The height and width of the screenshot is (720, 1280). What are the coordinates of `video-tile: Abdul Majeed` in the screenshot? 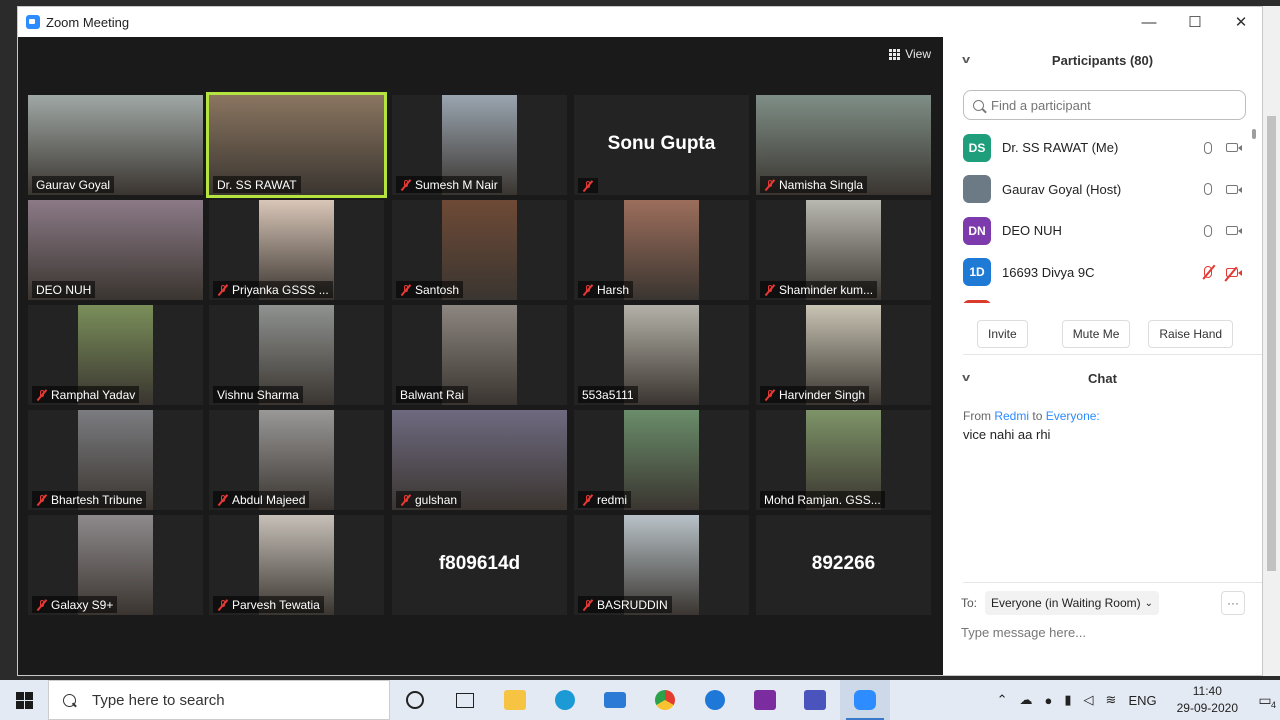 It's located at (296, 460).